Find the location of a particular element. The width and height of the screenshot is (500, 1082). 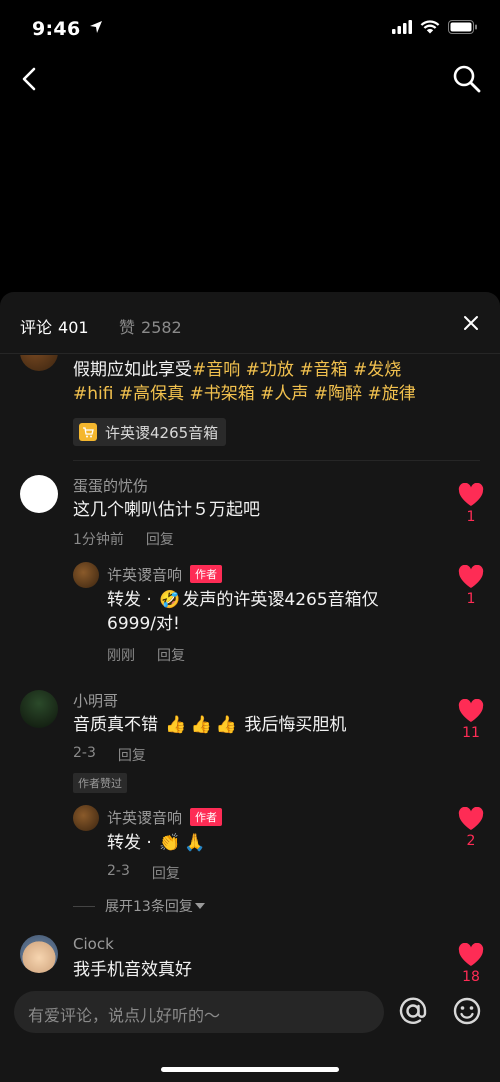

shopping-cart-icon is located at coordinates (88, 432).